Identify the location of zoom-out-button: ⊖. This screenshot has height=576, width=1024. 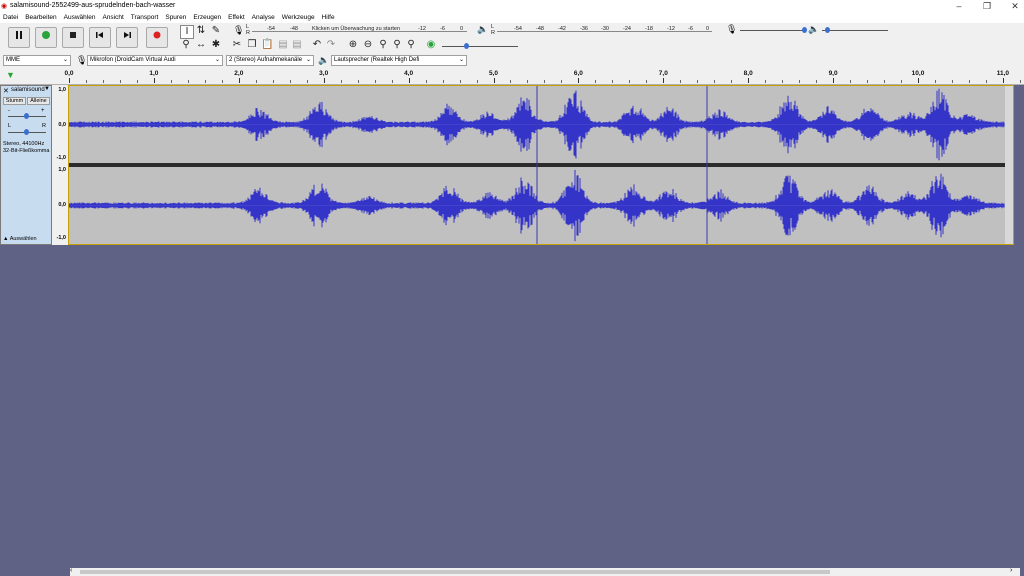
(368, 45).